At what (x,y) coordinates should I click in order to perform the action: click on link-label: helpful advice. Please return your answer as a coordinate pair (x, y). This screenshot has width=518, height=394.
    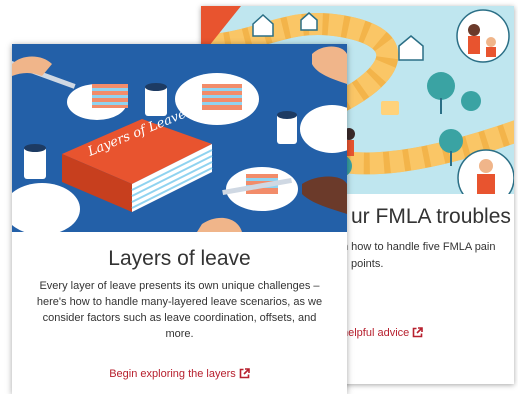
    Looking at the image, I should click on (376, 333).